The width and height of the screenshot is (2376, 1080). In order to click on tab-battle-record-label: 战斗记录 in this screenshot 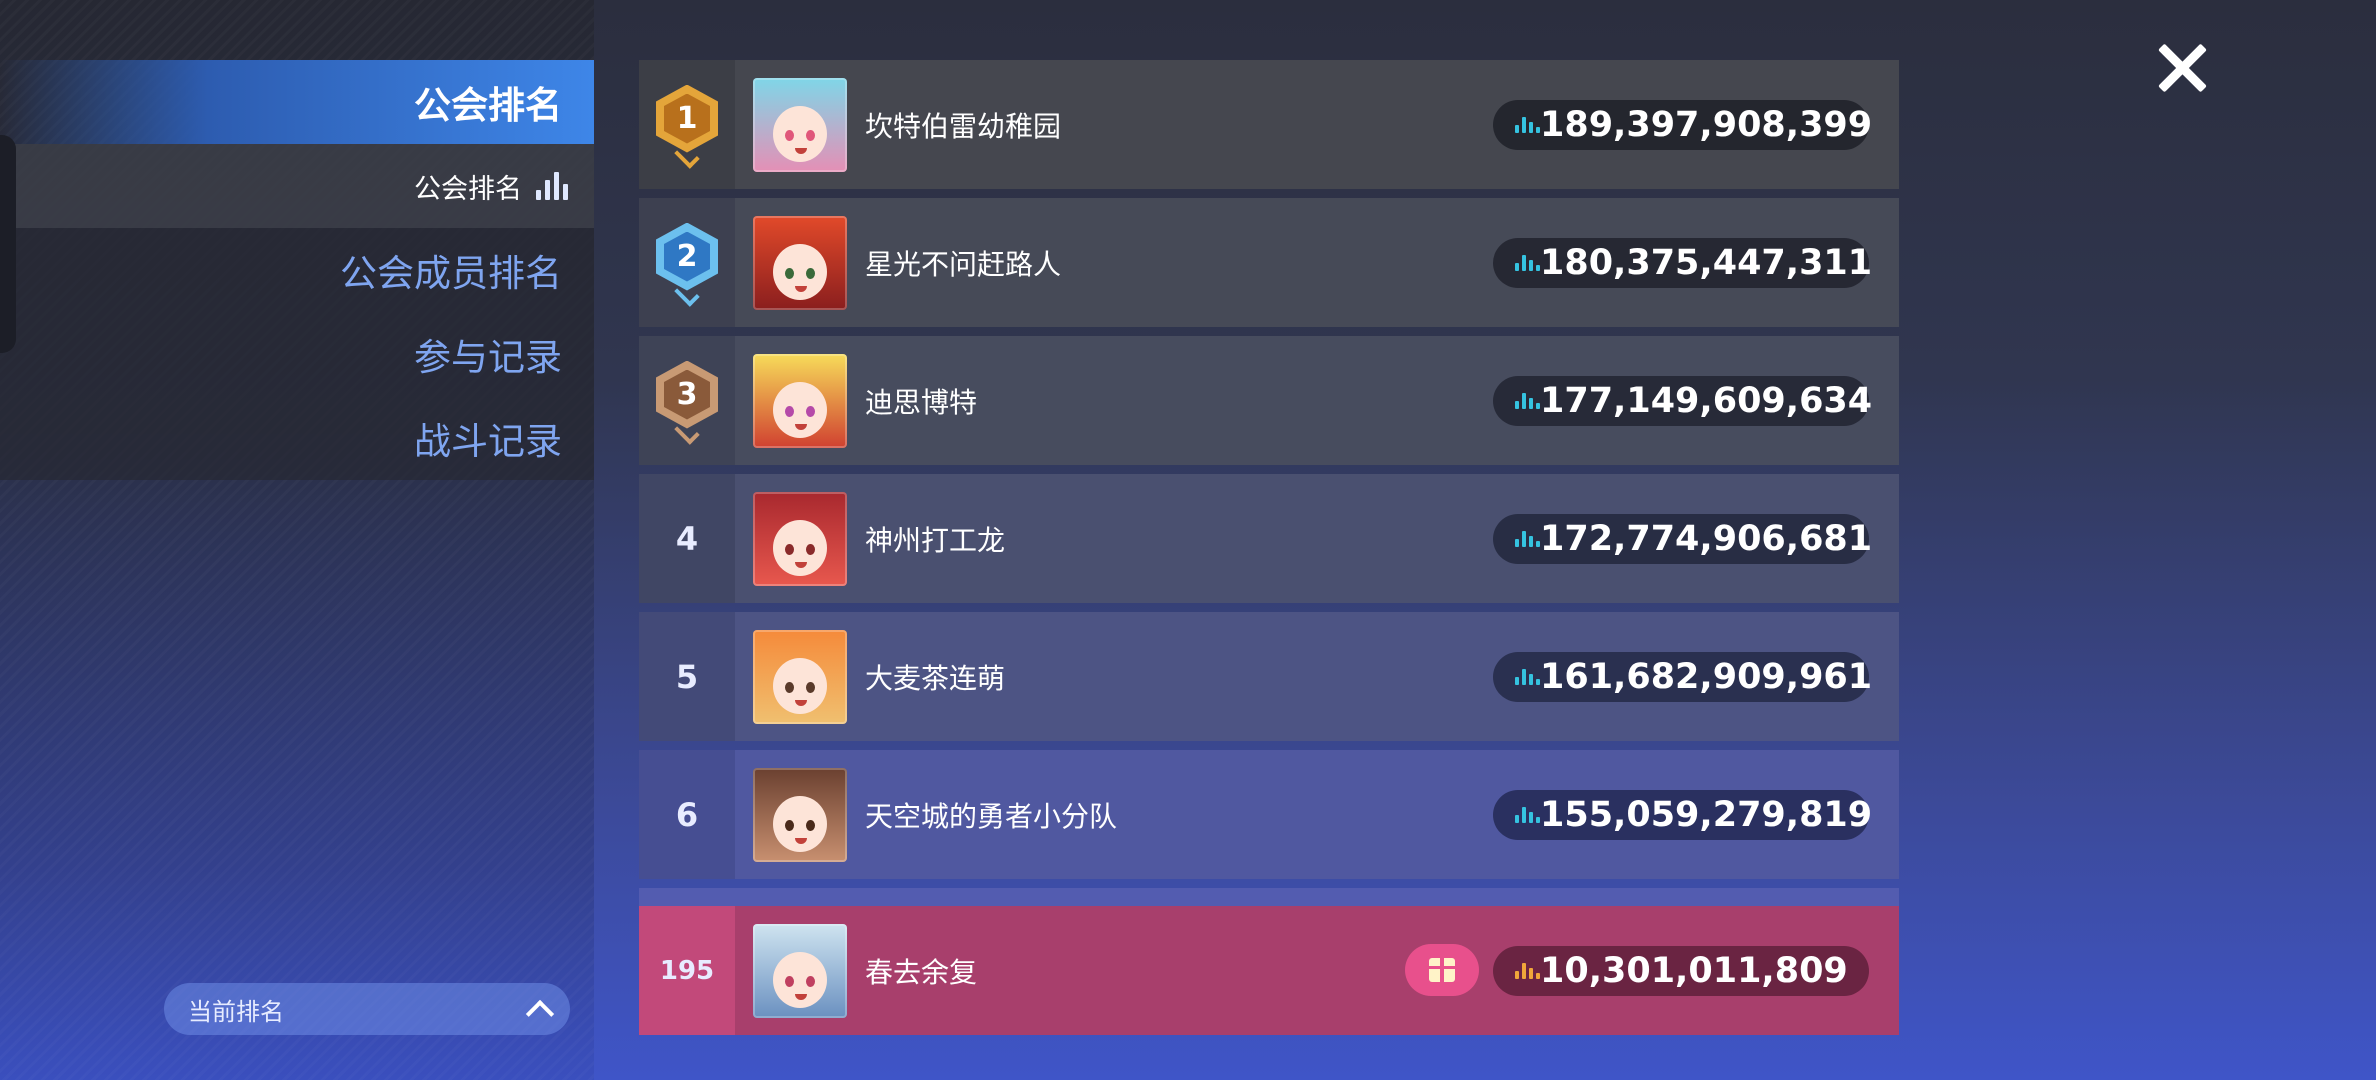, I will do `click(488, 441)`.